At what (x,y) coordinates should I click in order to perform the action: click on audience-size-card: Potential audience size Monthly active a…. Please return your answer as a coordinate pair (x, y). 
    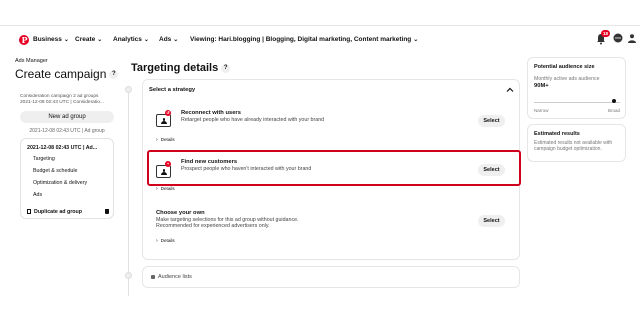
    Looking at the image, I should click on (576, 88).